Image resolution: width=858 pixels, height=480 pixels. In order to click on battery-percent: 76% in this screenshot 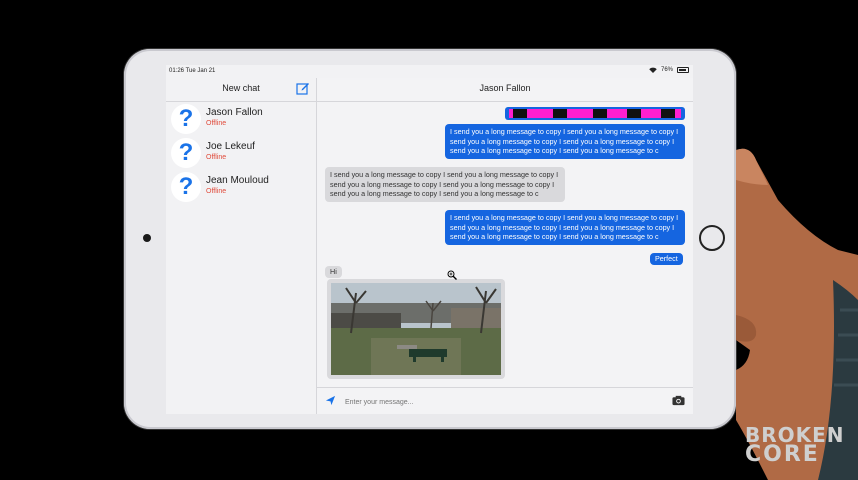, I will do `click(666, 70)`.